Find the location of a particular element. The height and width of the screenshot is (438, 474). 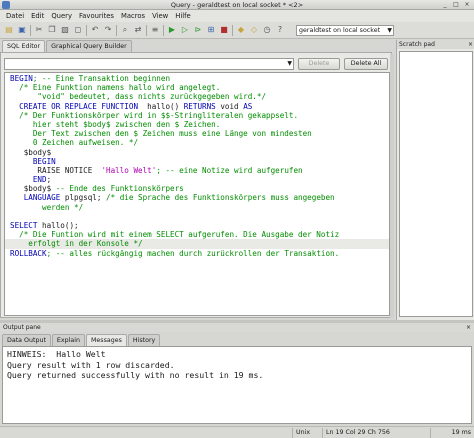

code-token: -- Ende des Funktionskörpers is located at coordinates (119, 189).